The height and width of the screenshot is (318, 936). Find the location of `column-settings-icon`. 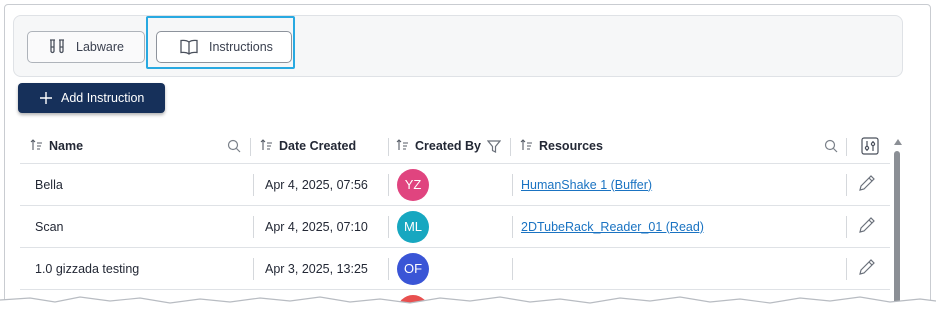

column-settings-icon is located at coordinates (870, 146).